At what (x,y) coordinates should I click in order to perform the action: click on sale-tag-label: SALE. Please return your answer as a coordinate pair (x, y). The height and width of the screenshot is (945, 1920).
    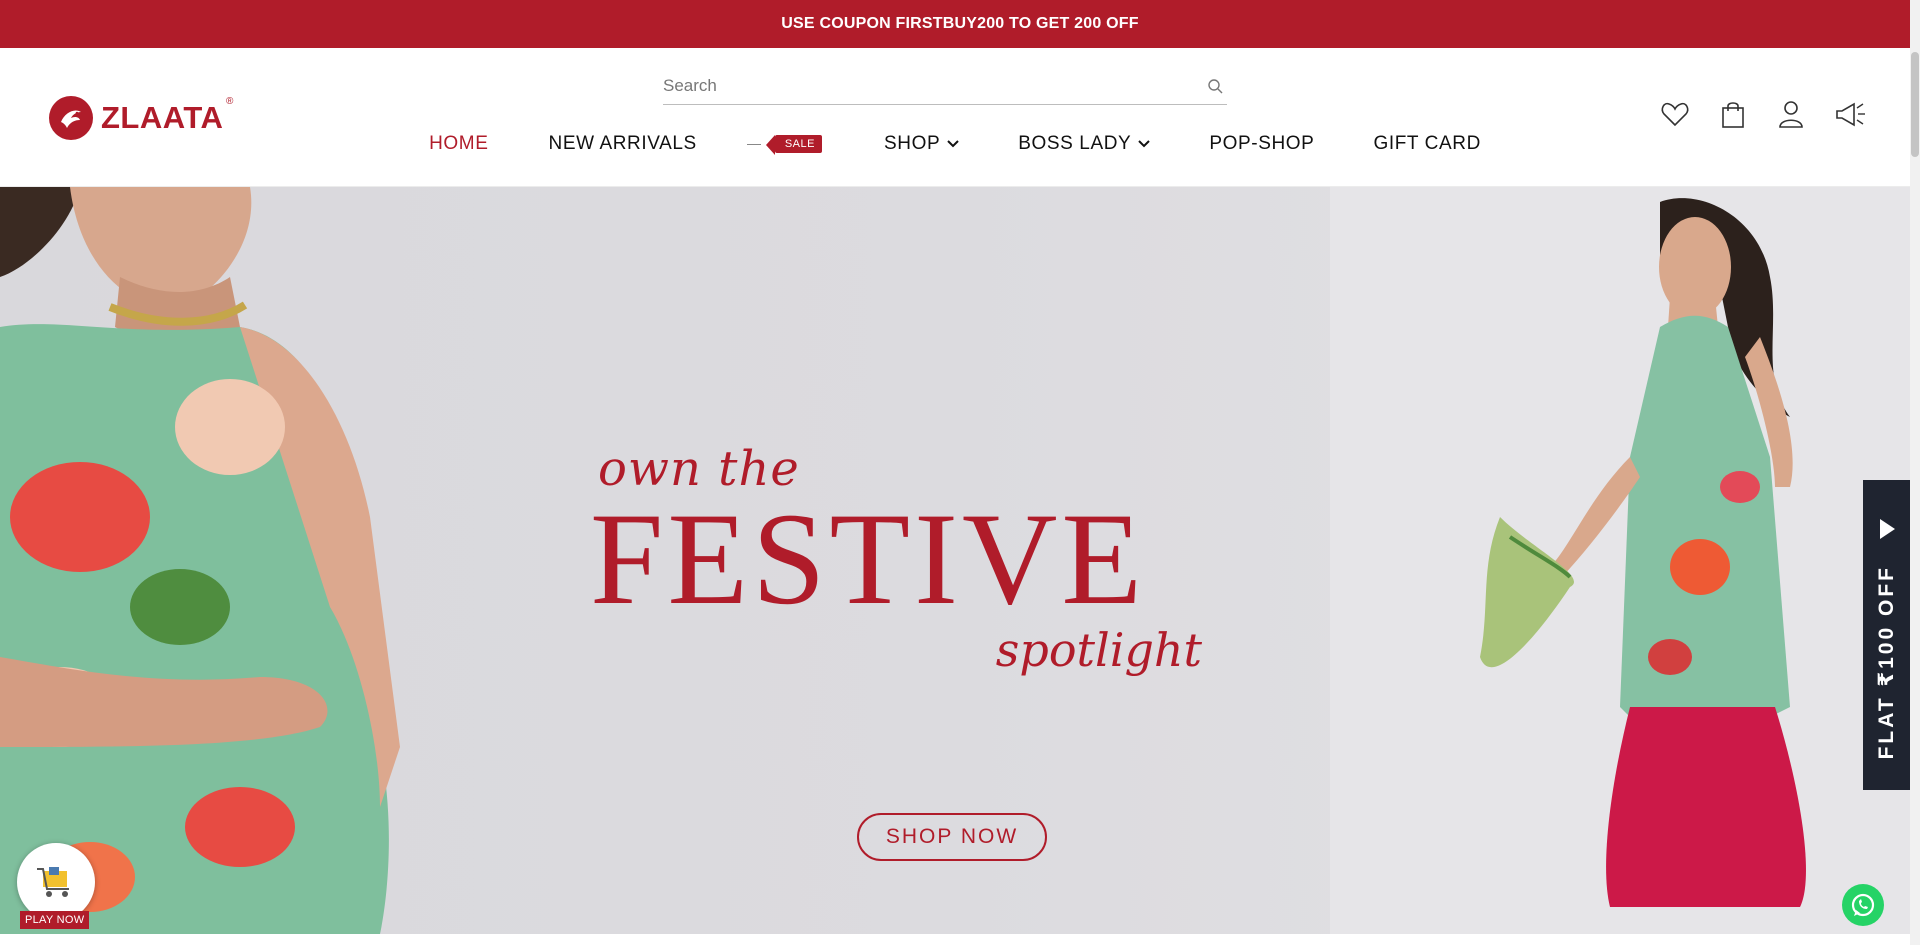
    Looking at the image, I should click on (793, 145).